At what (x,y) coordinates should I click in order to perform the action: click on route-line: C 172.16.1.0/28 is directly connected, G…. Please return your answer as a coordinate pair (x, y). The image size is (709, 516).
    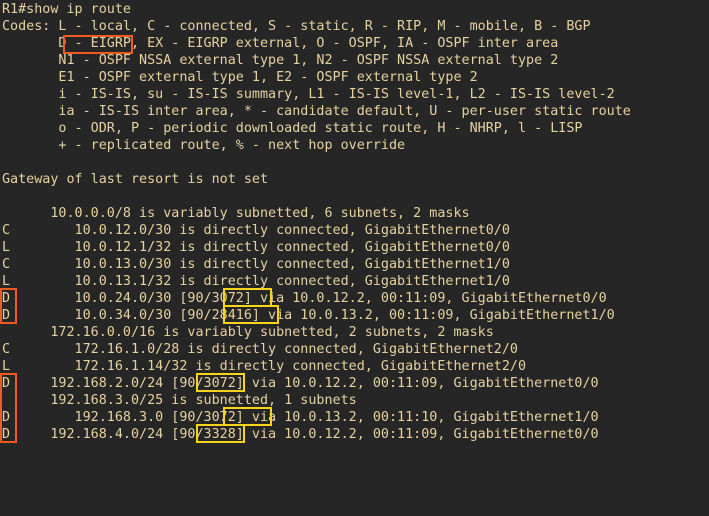
    Looking at the image, I should click on (260, 349).